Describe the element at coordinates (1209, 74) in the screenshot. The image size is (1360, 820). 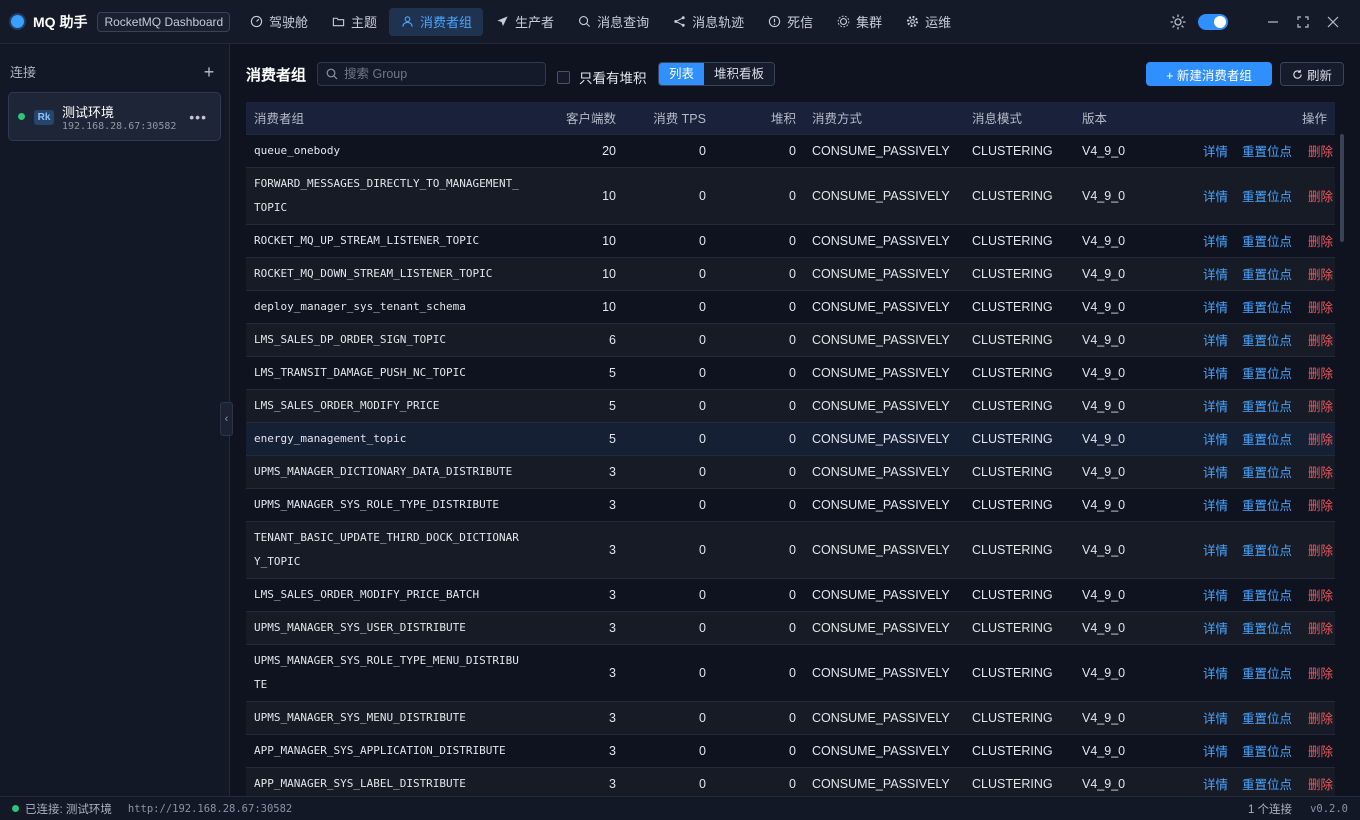
I see `new-consumer-group-button: + 新建消费者组` at that location.